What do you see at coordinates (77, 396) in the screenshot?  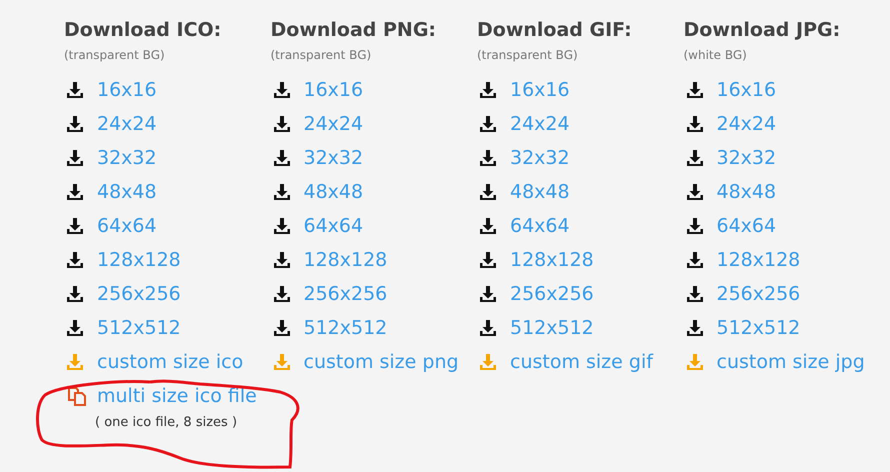 I see `copy-icon` at bounding box center [77, 396].